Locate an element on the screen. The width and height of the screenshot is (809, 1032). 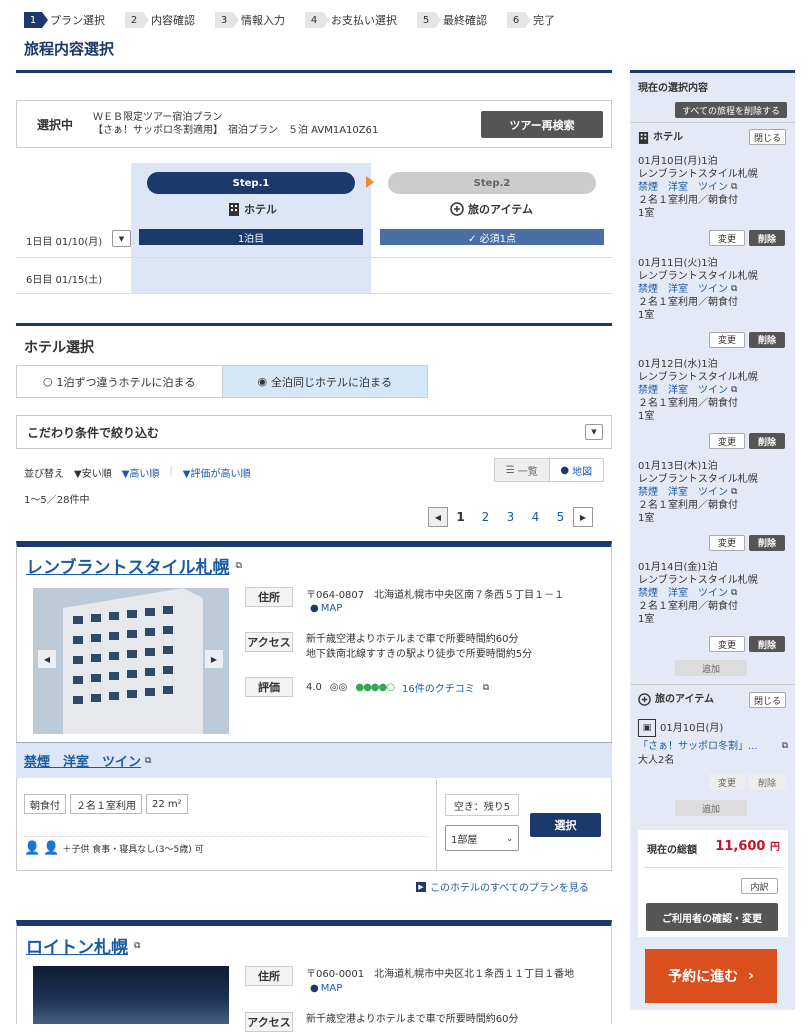
photo-prev-button: ◀ is located at coordinates (47, 659).